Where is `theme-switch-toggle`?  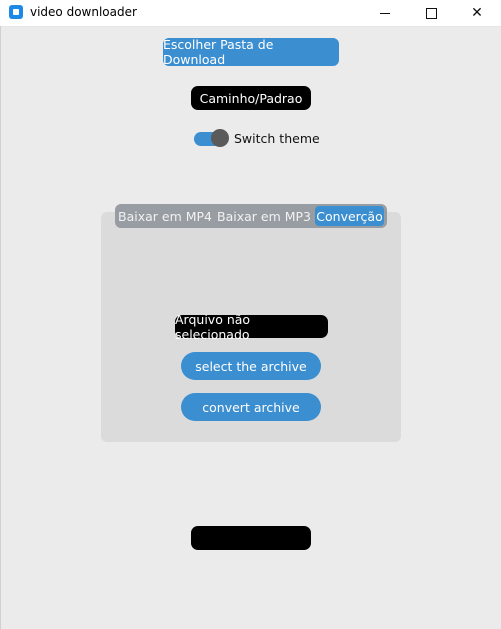 theme-switch-toggle is located at coordinates (211, 137).